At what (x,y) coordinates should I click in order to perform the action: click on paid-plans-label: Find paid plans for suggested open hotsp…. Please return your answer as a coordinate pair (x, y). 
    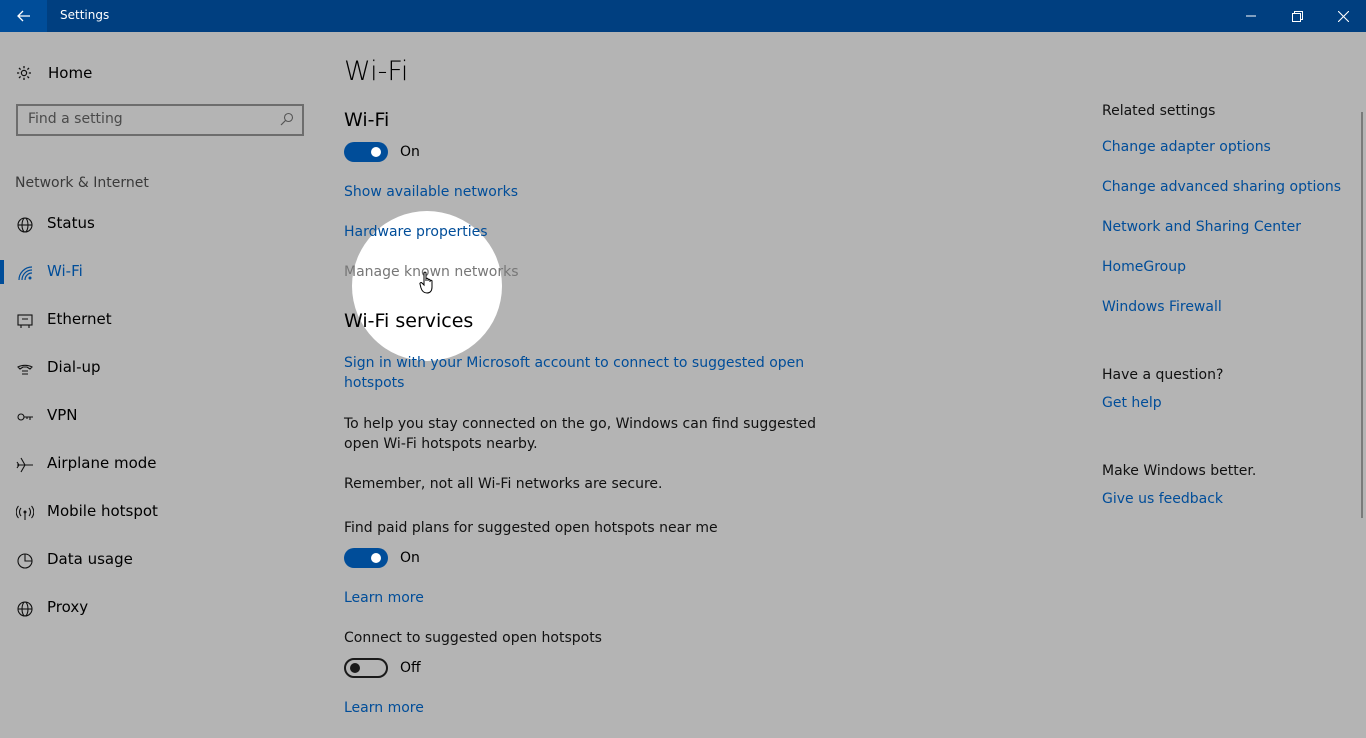
    Looking at the image, I should click on (531, 528).